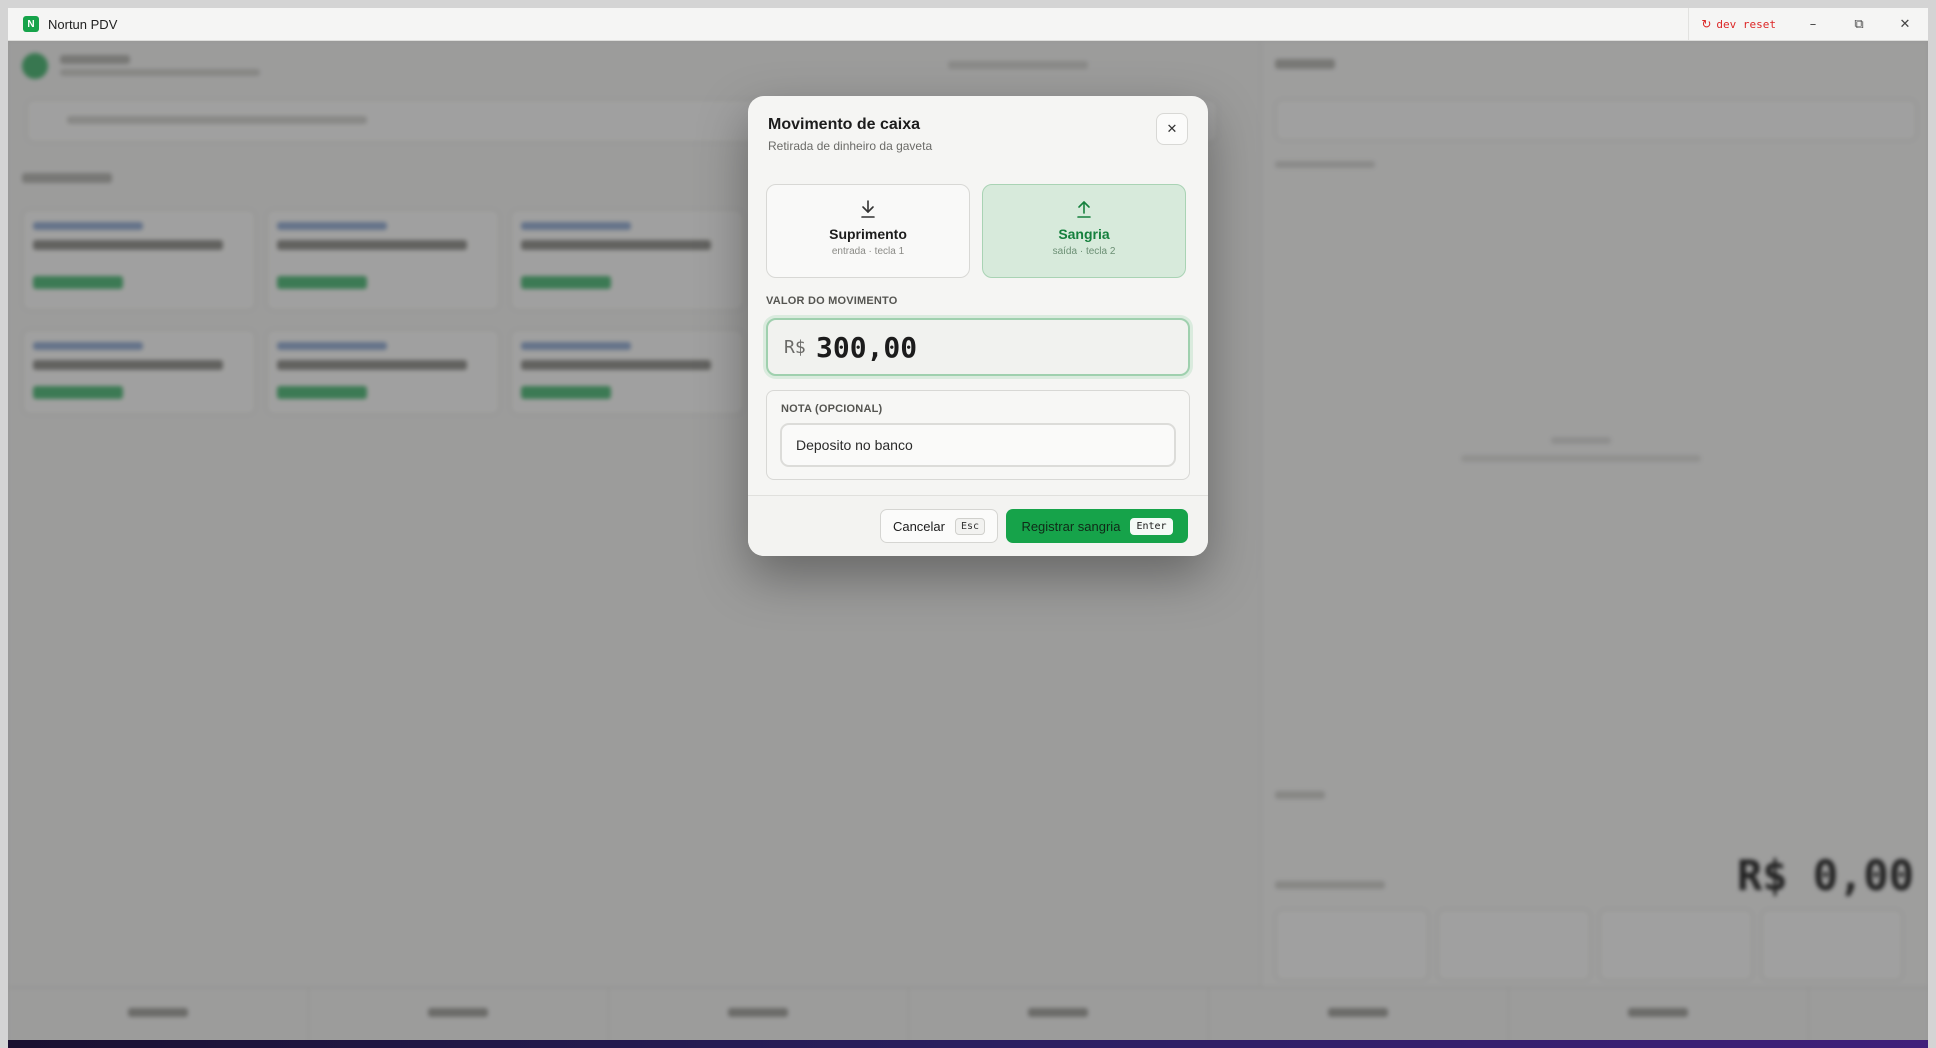 Image resolution: width=1936 pixels, height=1048 pixels. I want to click on esc-key-hint: Esc, so click(970, 526).